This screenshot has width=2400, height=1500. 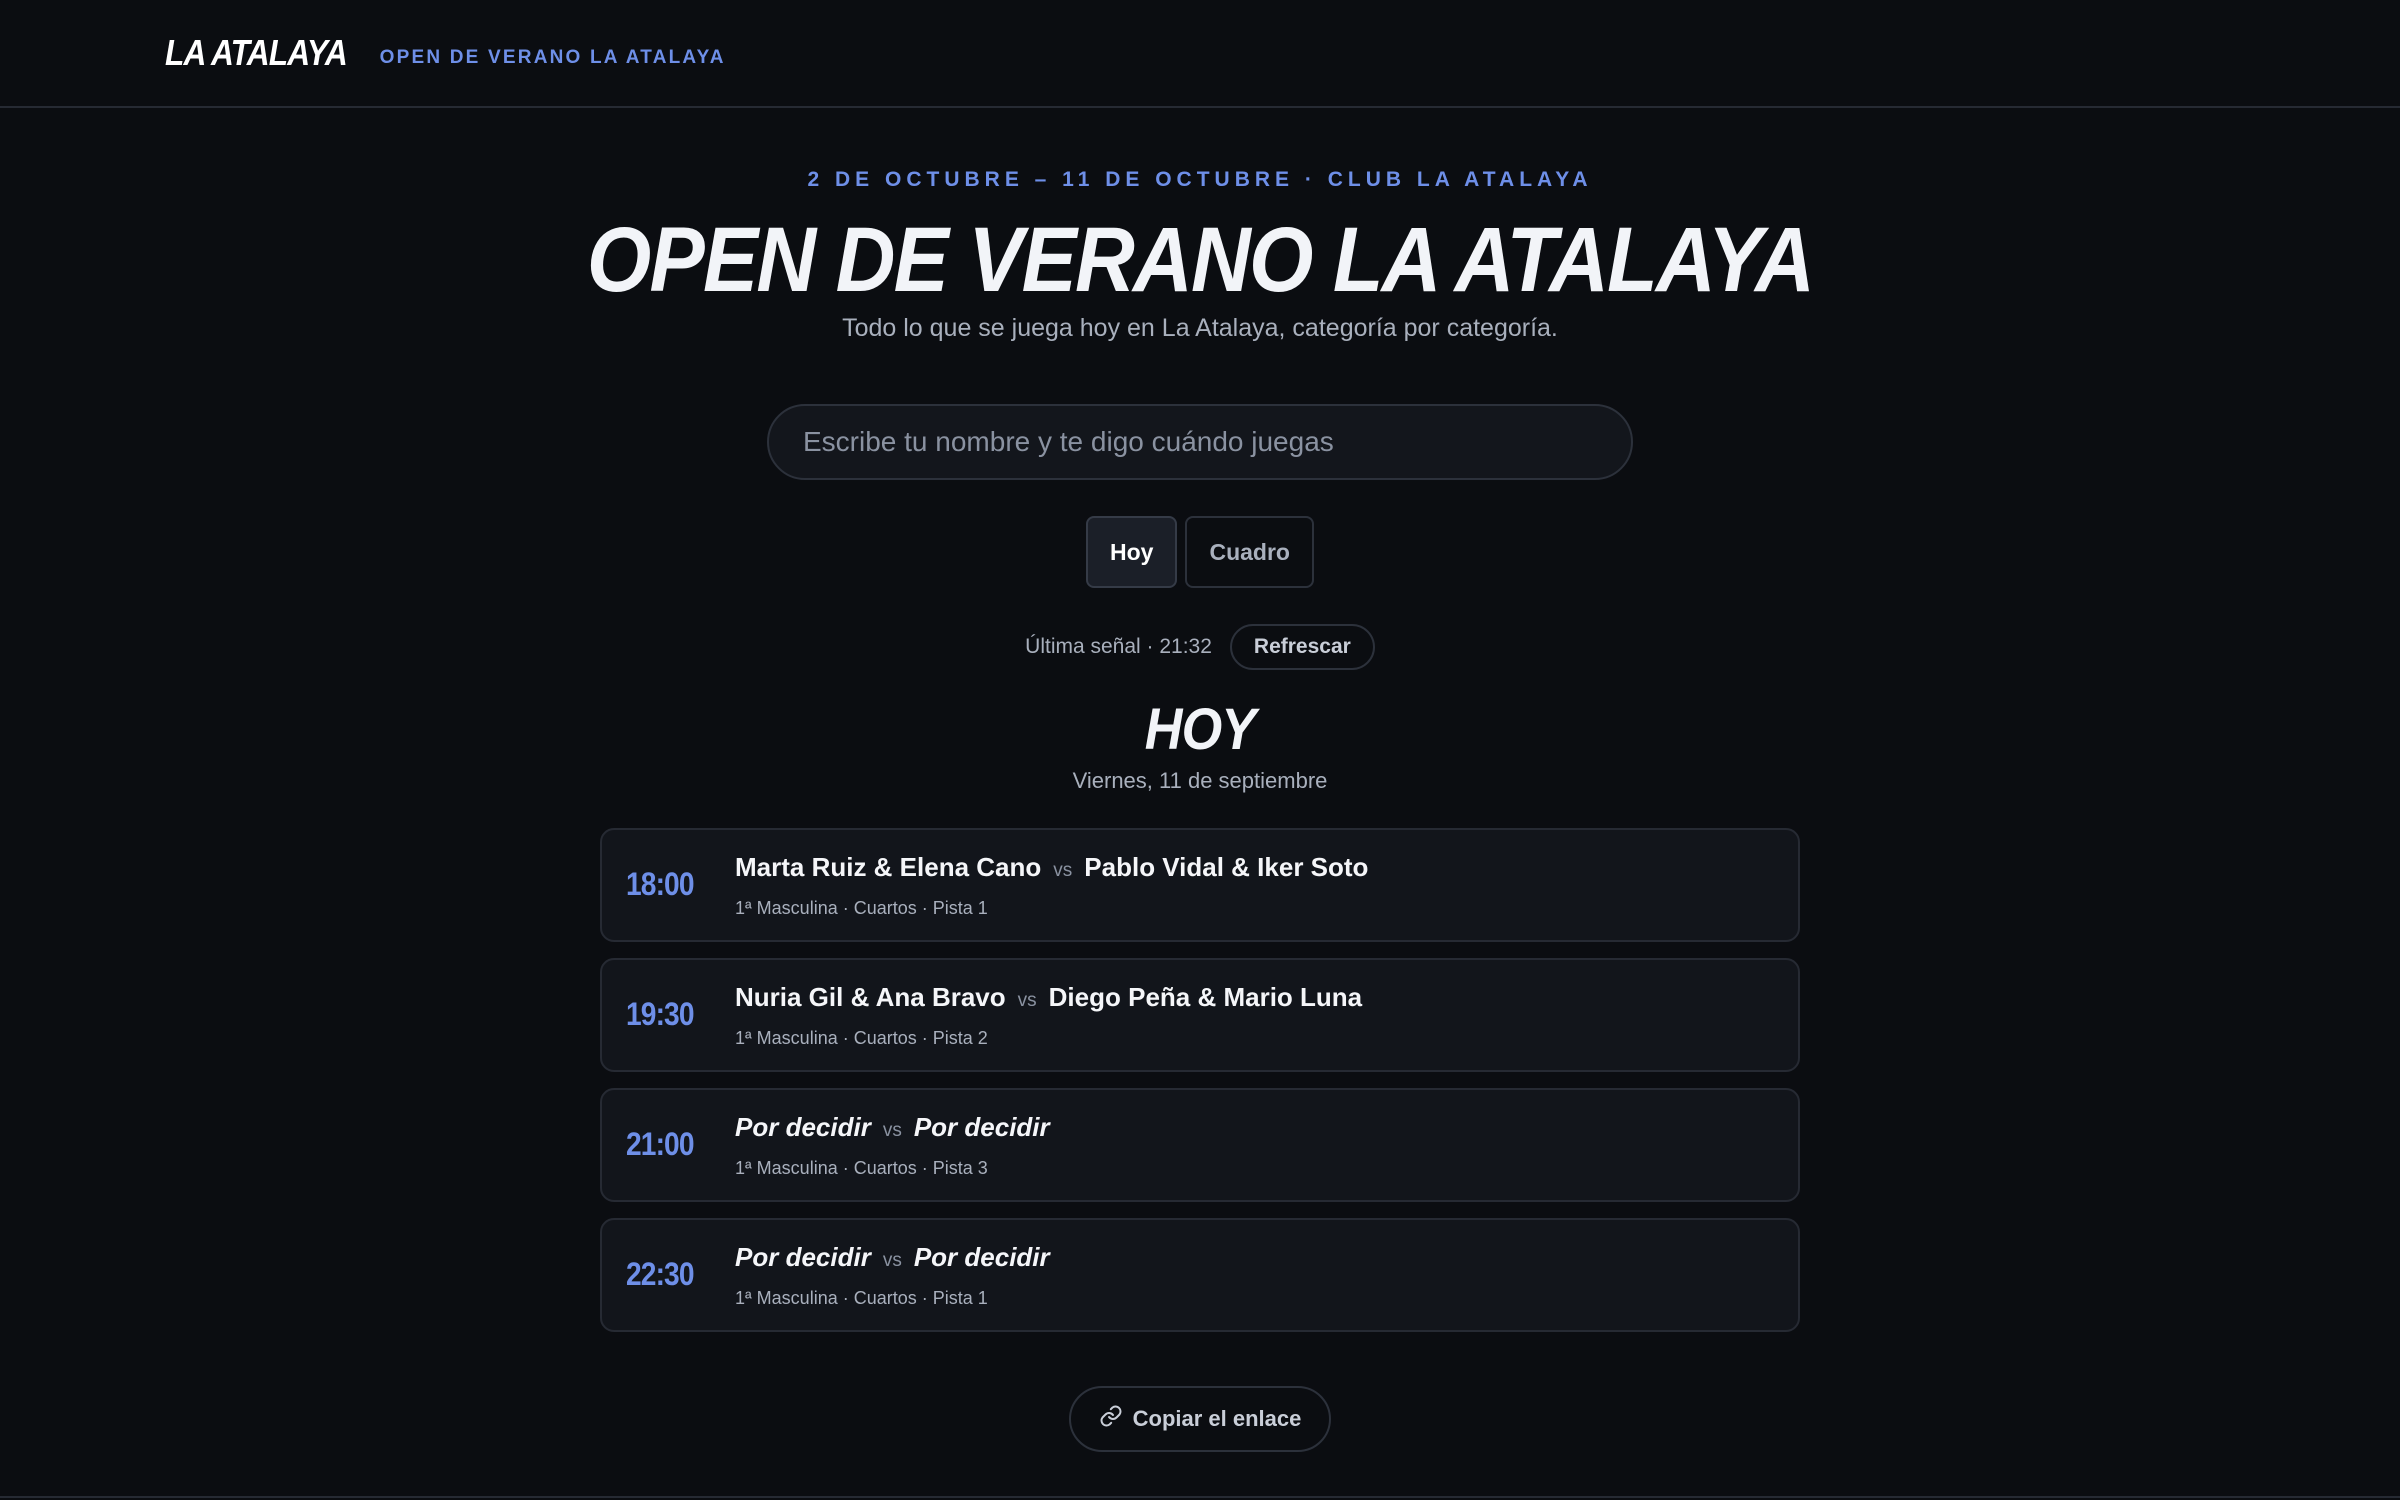 What do you see at coordinates (1132, 552) in the screenshot?
I see `tab-hoy: Hoy` at bounding box center [1132, 552].